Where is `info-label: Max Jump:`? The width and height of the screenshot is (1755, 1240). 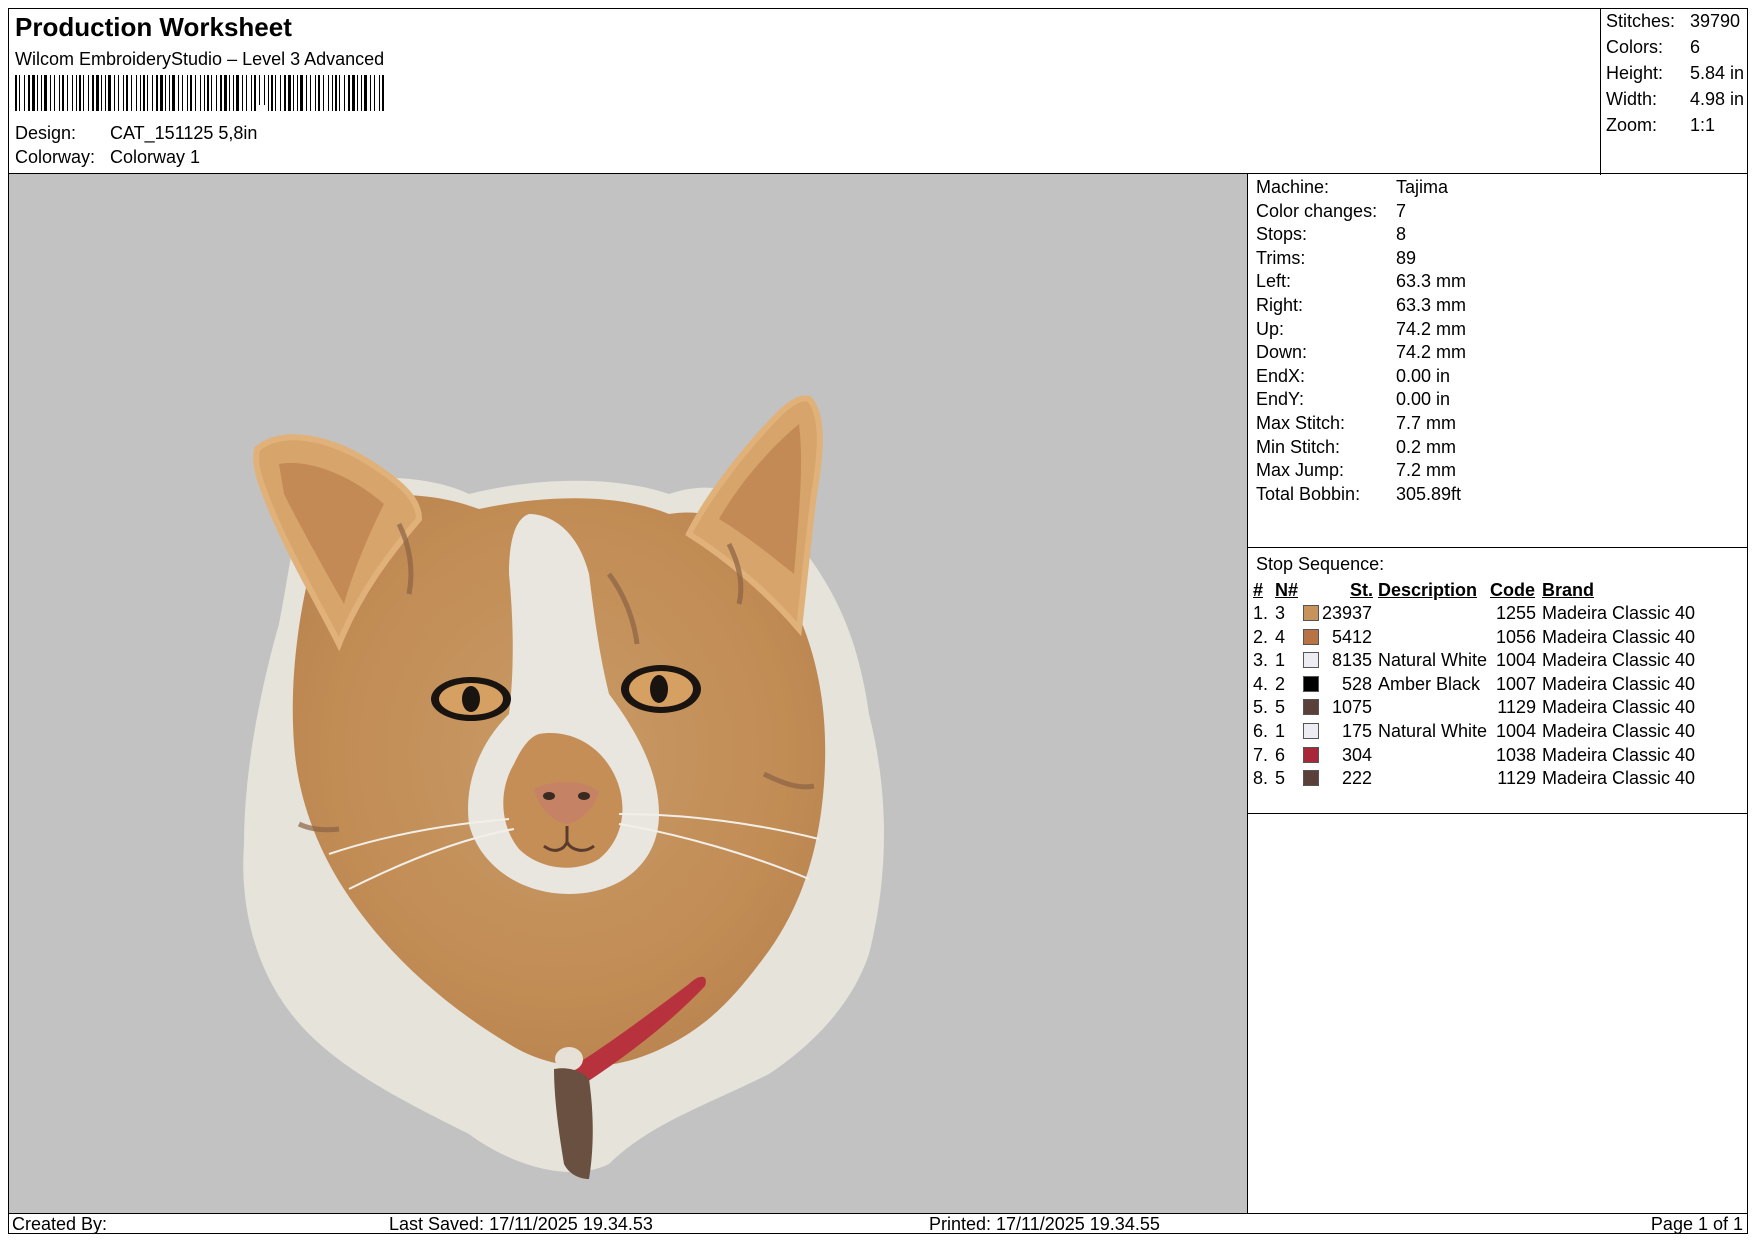
info-label: Max Jump: is located at coordinates (1300, 470).